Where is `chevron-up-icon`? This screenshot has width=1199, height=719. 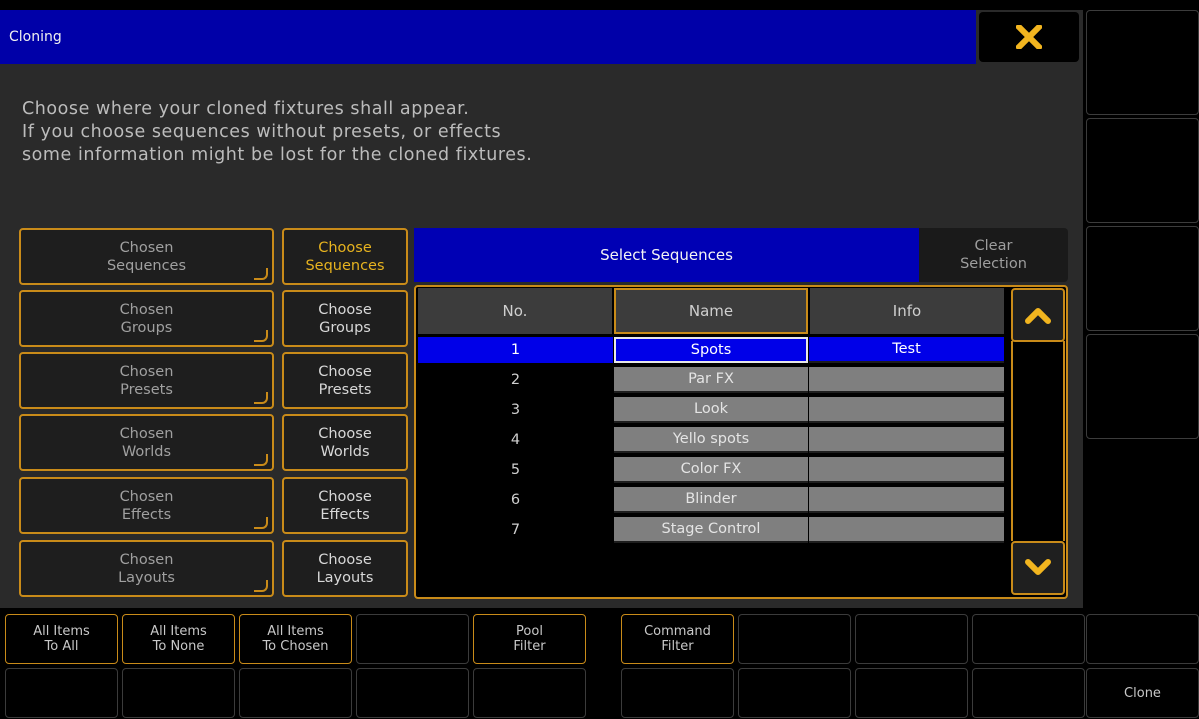
chevron-up-icon is located at coordinates (1038, 316).